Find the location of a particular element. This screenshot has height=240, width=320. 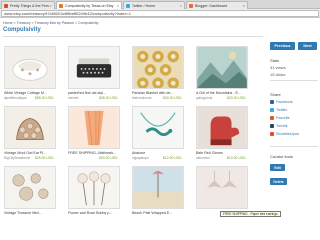

browser-tab-2: Compulsivity by Tessa on Etsy × is located at coordinates (89, 5).